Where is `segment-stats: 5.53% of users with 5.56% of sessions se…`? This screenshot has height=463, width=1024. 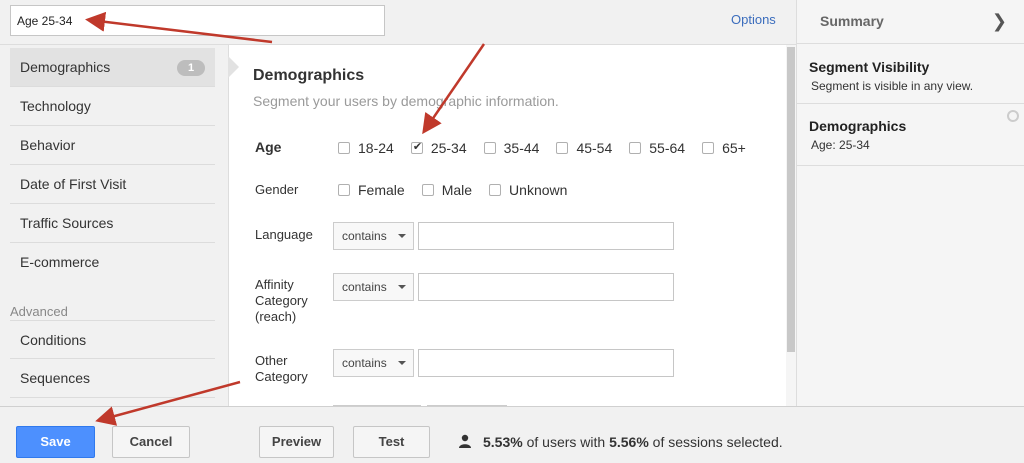
segment-stats: 5.53% of users with 5.56% of sessions se… is located at coordinates (633, 442).